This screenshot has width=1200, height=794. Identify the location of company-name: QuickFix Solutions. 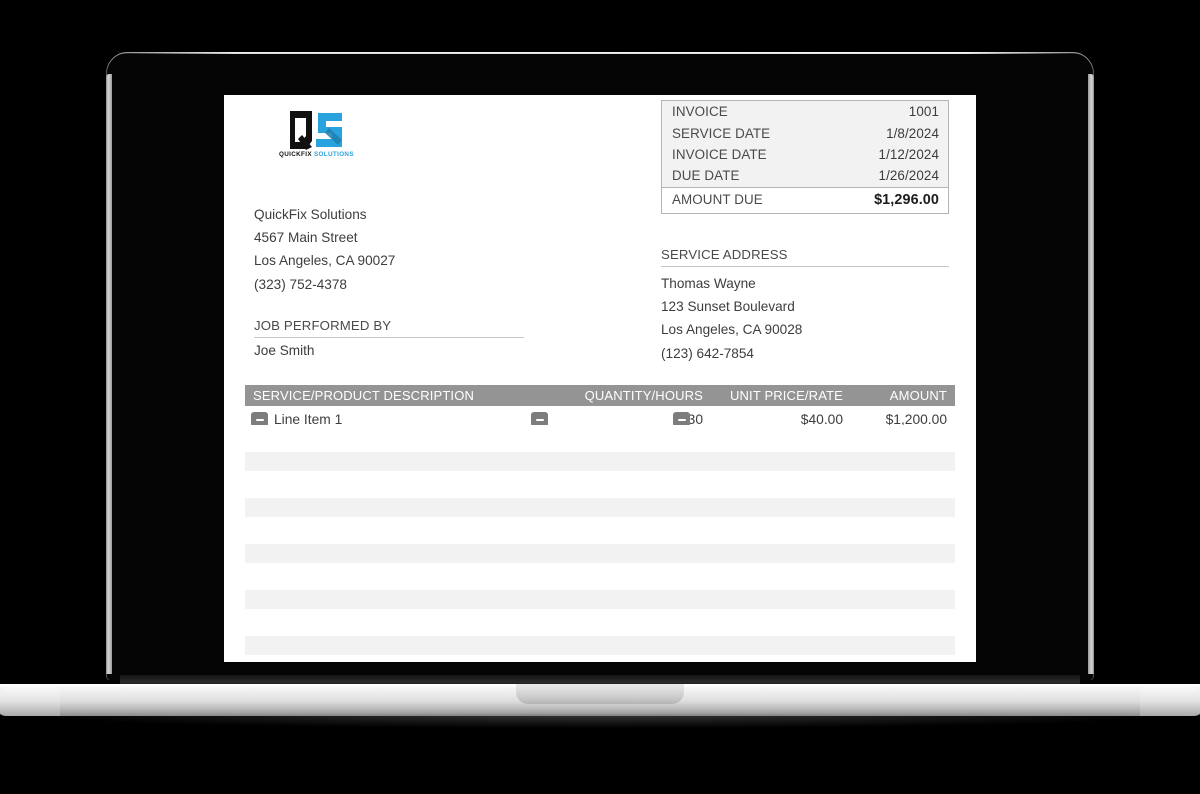
(310, 214).